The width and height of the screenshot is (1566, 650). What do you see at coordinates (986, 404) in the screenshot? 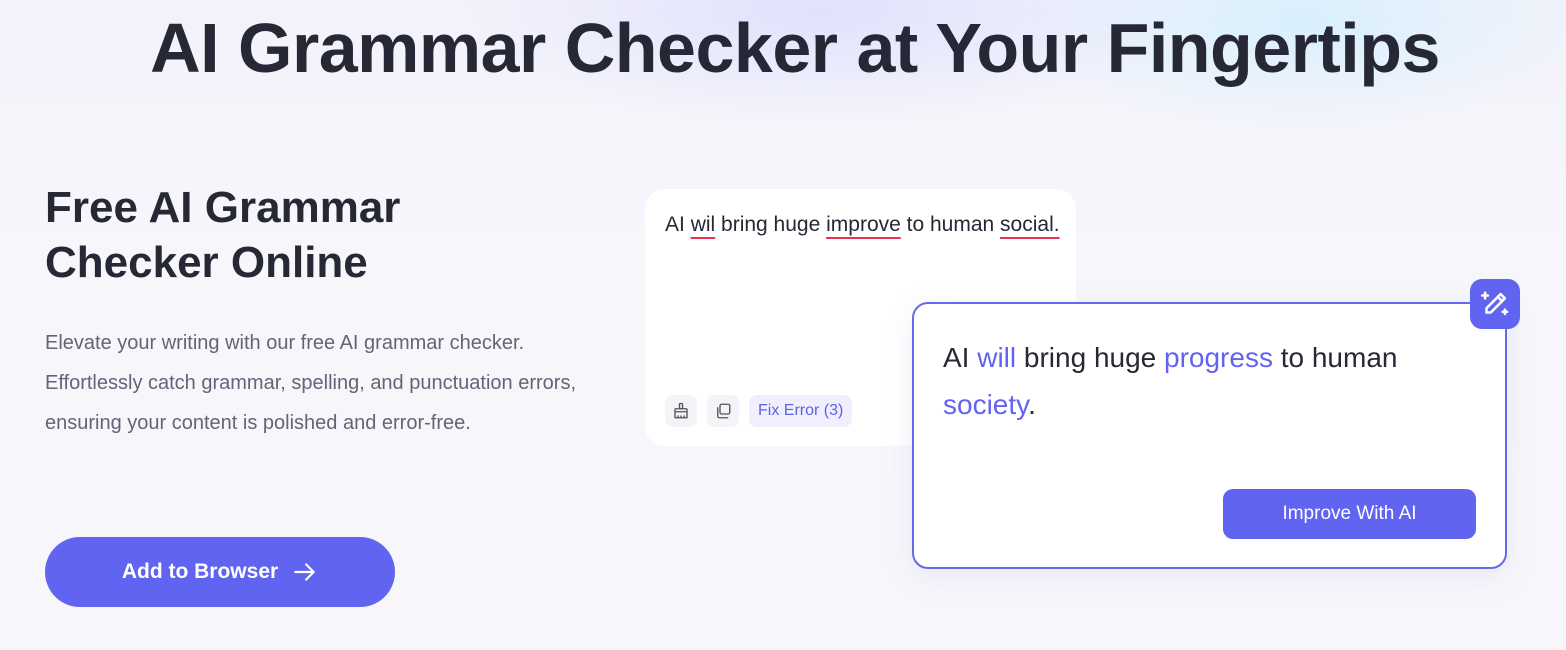
I see `corrected-word: society` at bounding box center [986, 404].